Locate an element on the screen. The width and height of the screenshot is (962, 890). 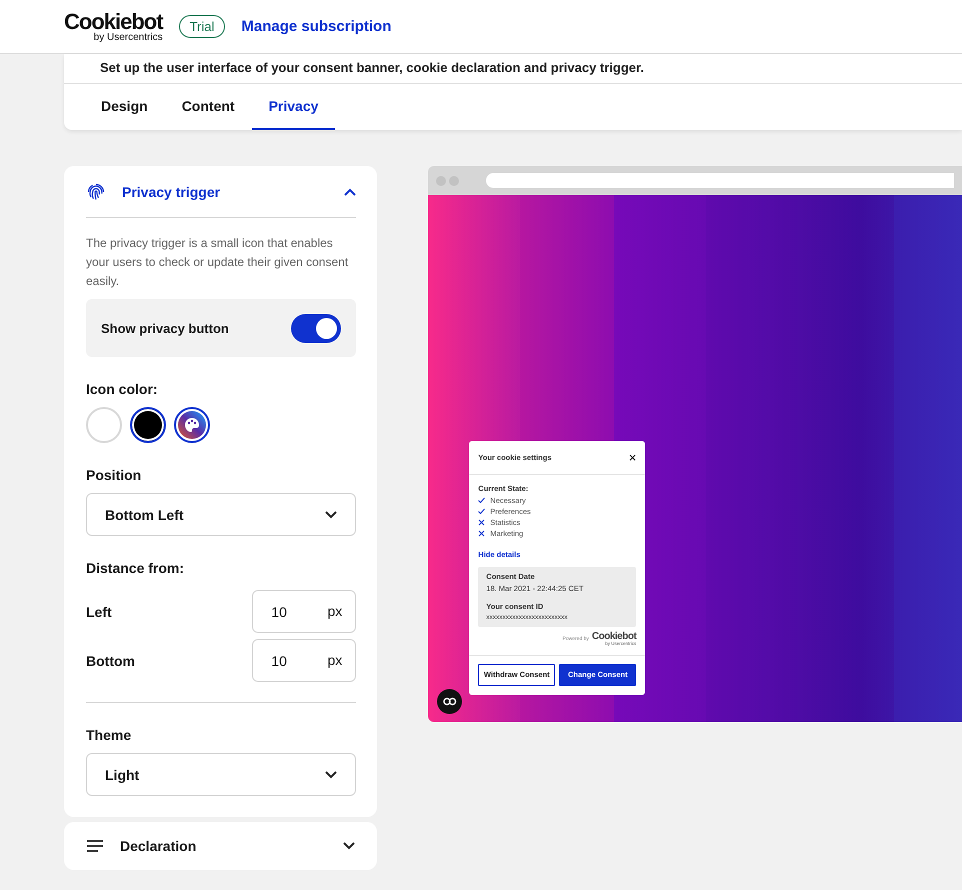
distance-field-label: Left is located at coordinates (99, 612).